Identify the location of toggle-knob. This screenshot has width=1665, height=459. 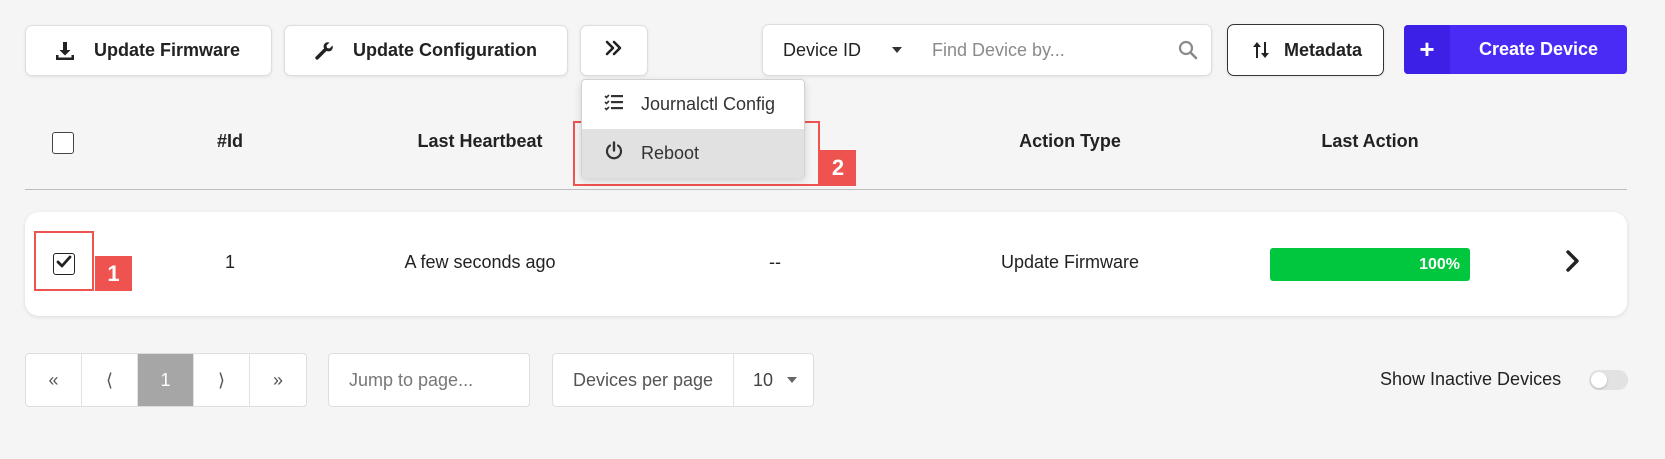
(1599, 380).